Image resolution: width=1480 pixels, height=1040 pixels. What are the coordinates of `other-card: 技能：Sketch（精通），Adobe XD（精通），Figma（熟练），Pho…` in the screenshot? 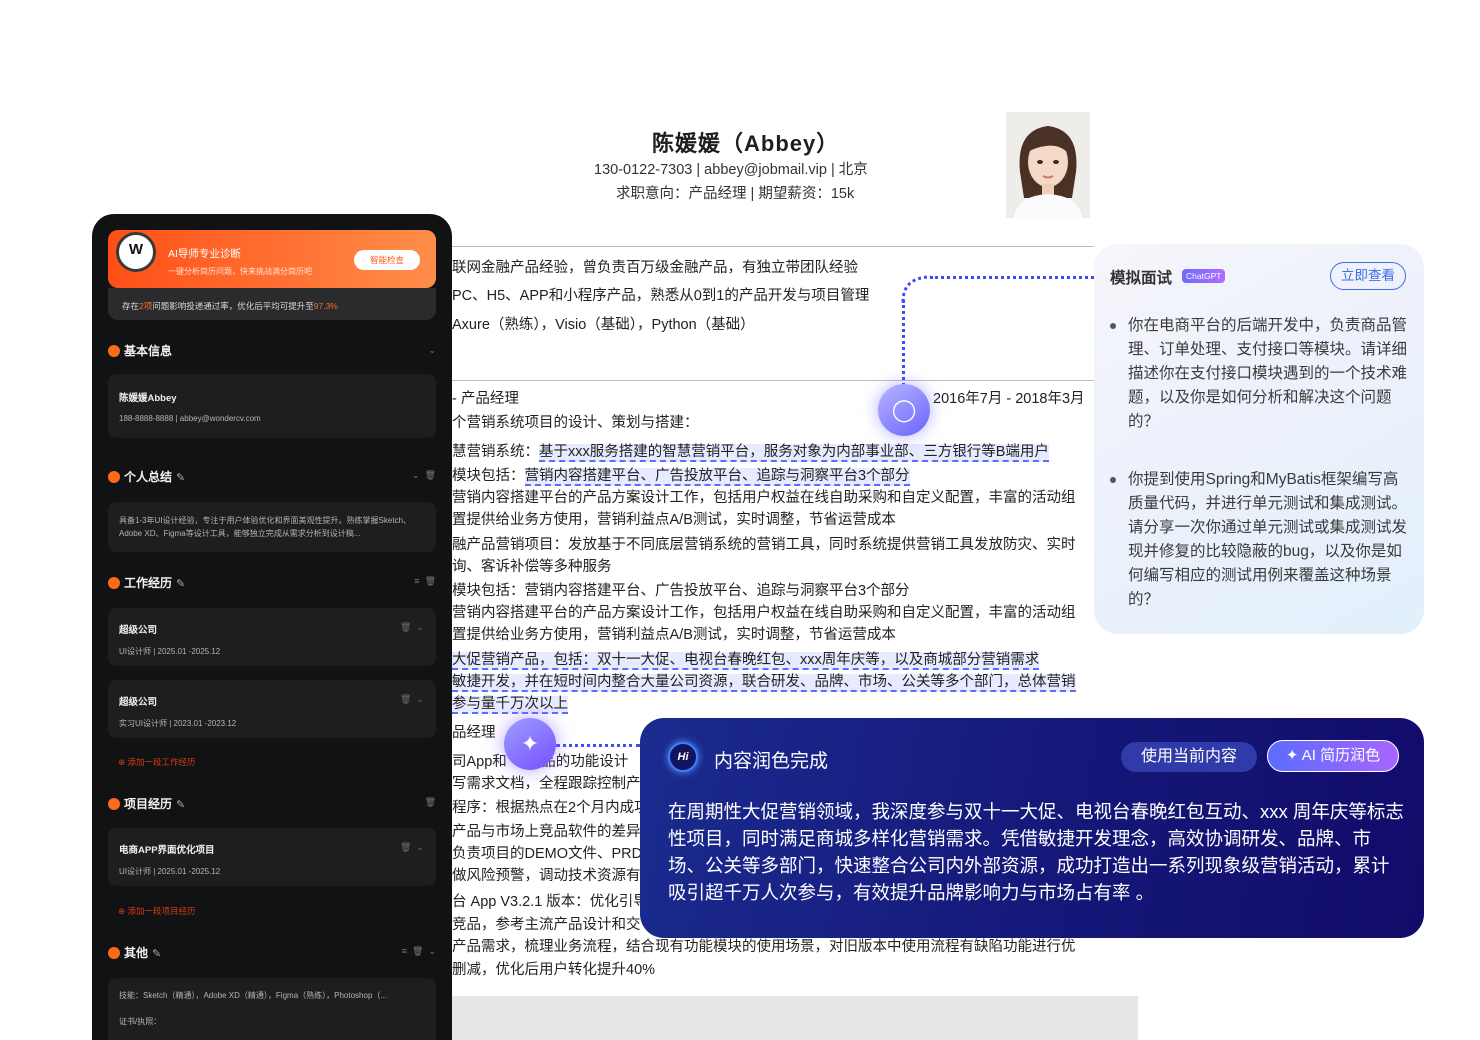 It's located at (272, 1009).